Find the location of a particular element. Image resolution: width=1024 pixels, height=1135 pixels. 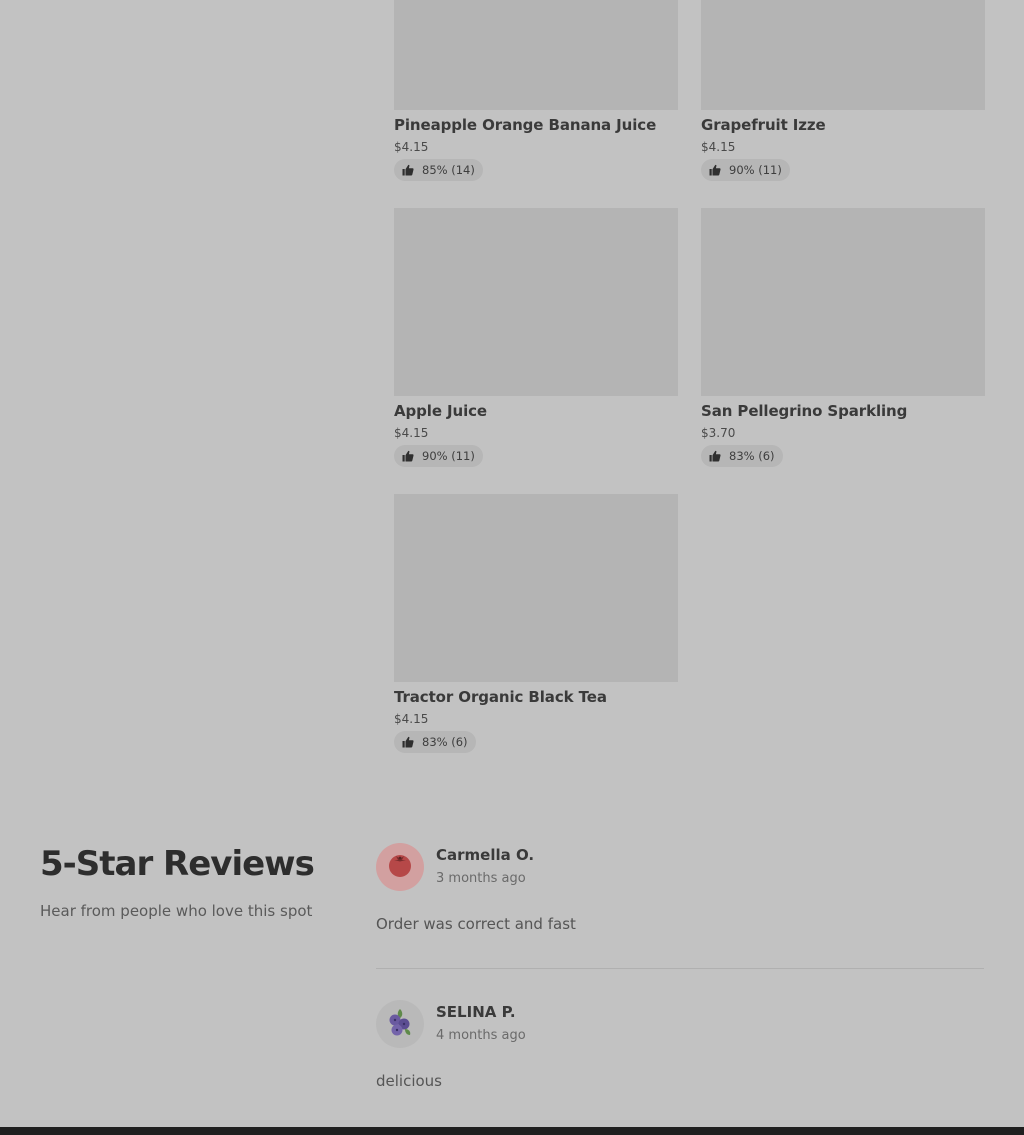

menu-item-name: Grapefruit Izze is located at coordinates (763, 125).